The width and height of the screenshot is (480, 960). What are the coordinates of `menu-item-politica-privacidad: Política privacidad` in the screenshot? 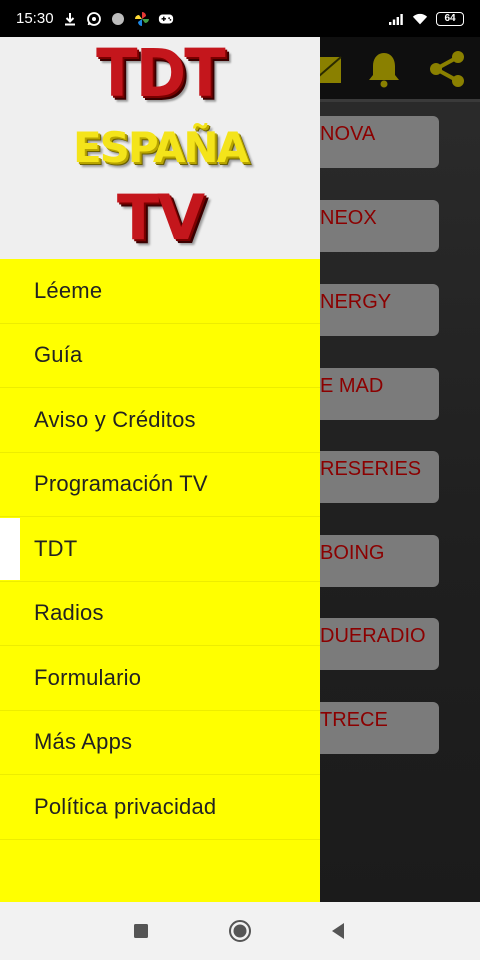 It's located at (160, 807).